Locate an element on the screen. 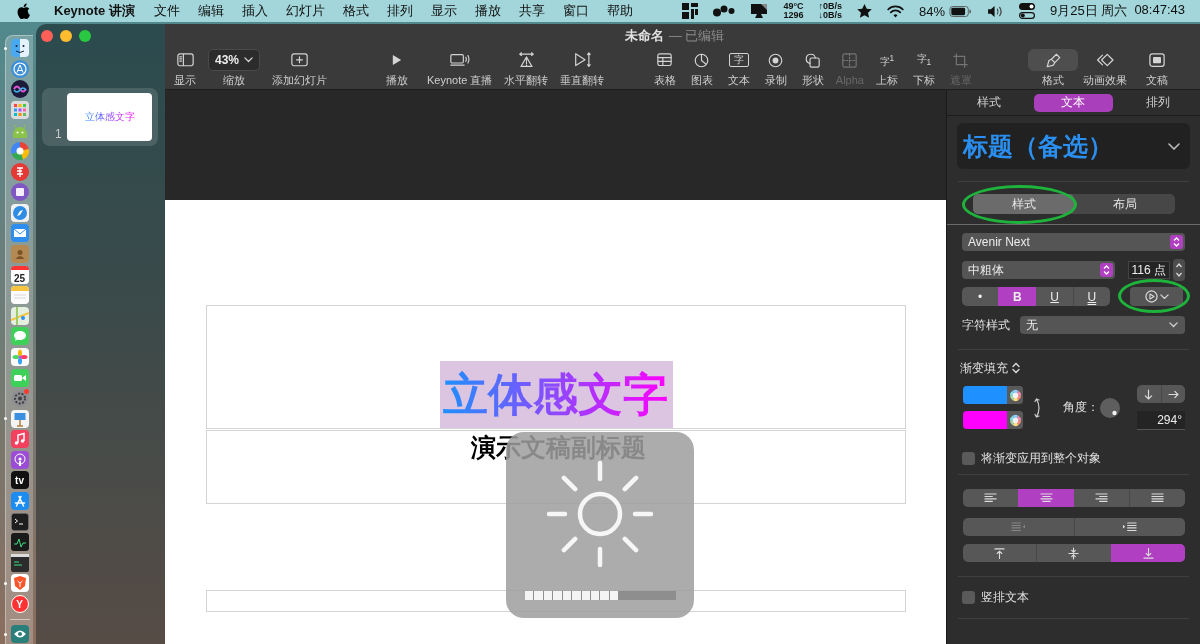 This screenshot has width=1200, height=644. apple-icon is located at coordinates (23, 11).